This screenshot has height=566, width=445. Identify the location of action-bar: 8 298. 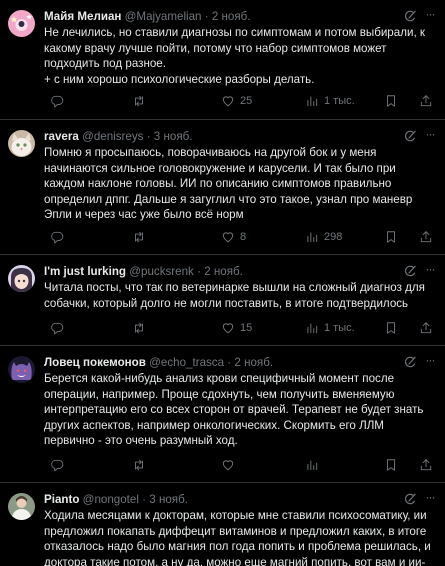
(240, 237).